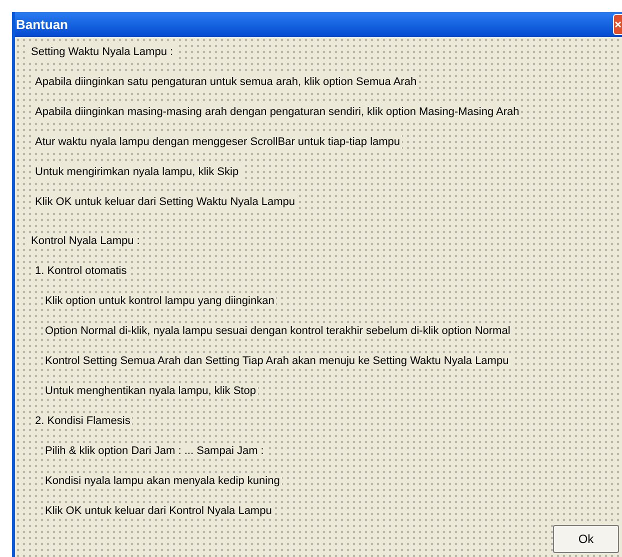  Describe the element at coordinates (217, 142) in the screenshot. I see `help-text: Atur waktu nyala lampu dengan menggeser ScrollBar untuk tiap-tiap lampu` at that location.